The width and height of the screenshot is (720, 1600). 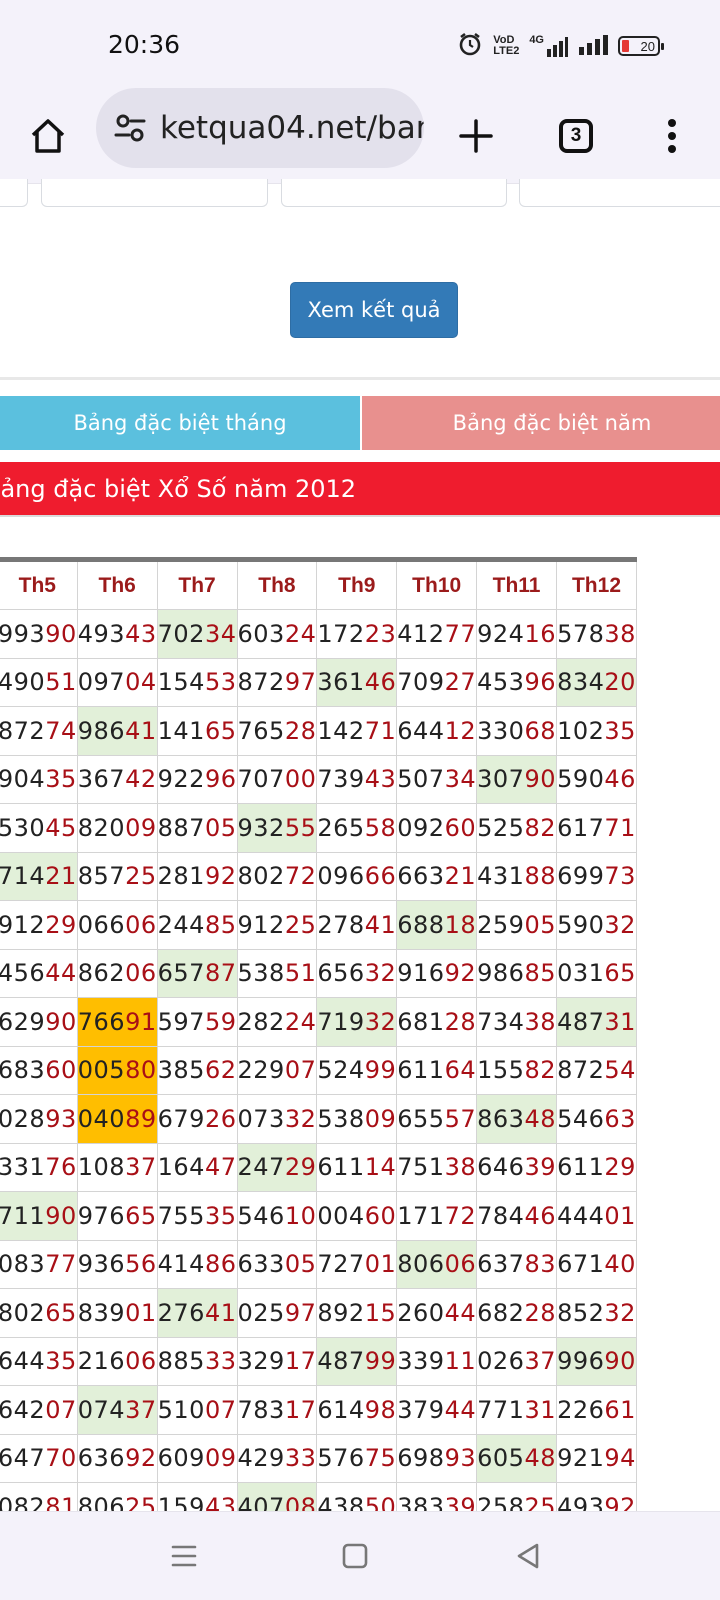 I want to click on result-head-digits: 993, so click(x=23, y=633).